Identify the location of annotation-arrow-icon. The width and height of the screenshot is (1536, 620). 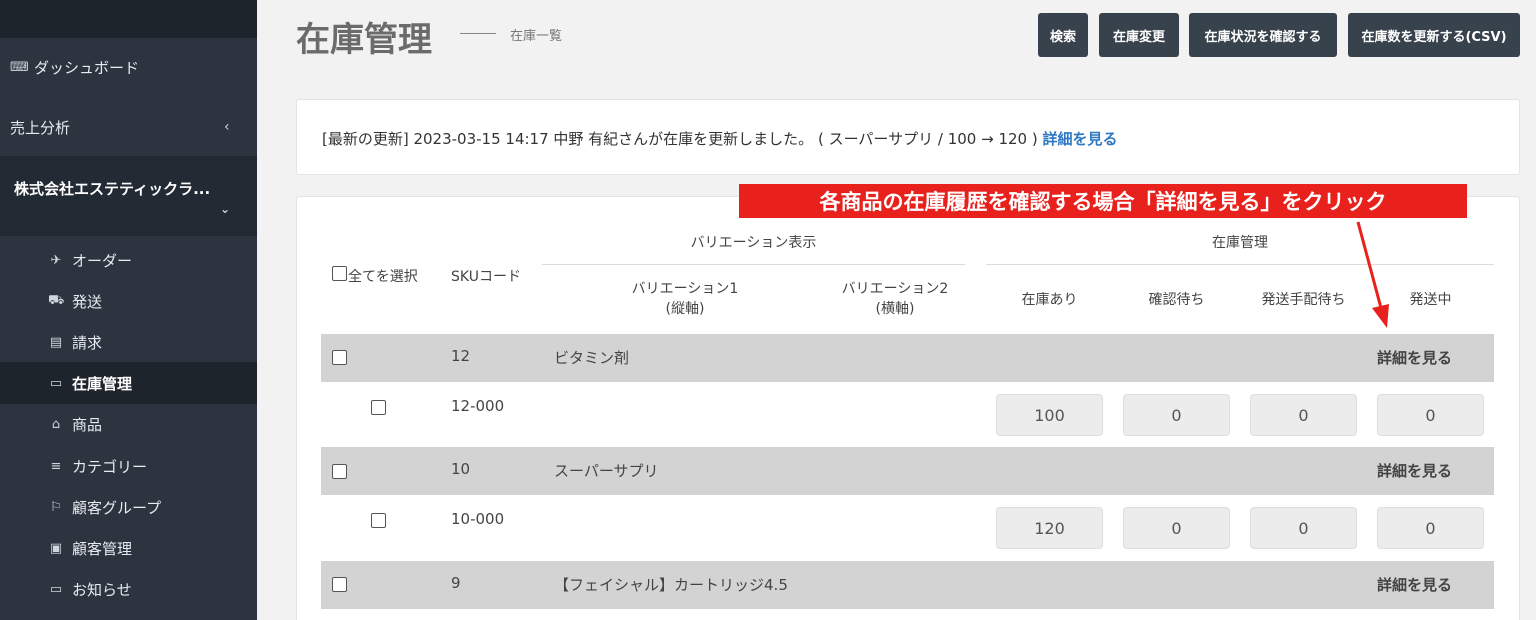
(1372, 274).